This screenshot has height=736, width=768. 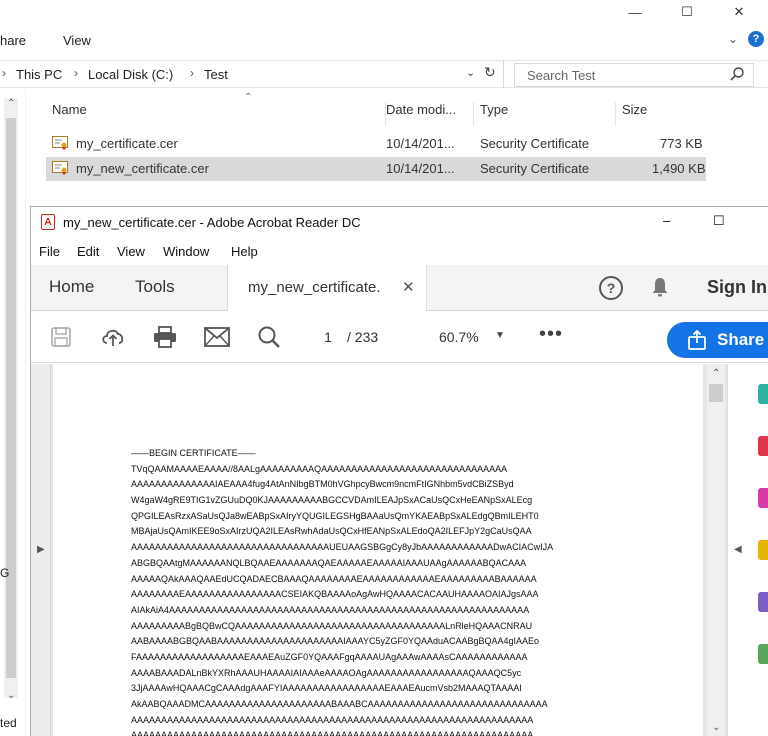 I want to click on share-button: Share, so click(x=717, y=340).